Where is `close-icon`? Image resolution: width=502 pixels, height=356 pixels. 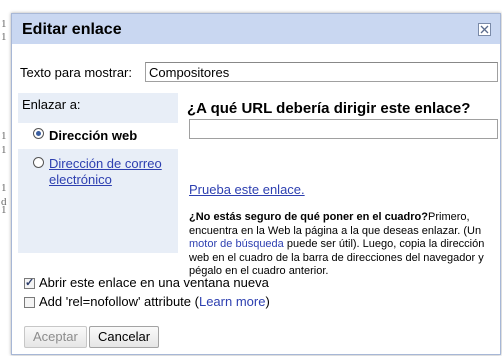
close-icon is located at coordinates (484, 29).